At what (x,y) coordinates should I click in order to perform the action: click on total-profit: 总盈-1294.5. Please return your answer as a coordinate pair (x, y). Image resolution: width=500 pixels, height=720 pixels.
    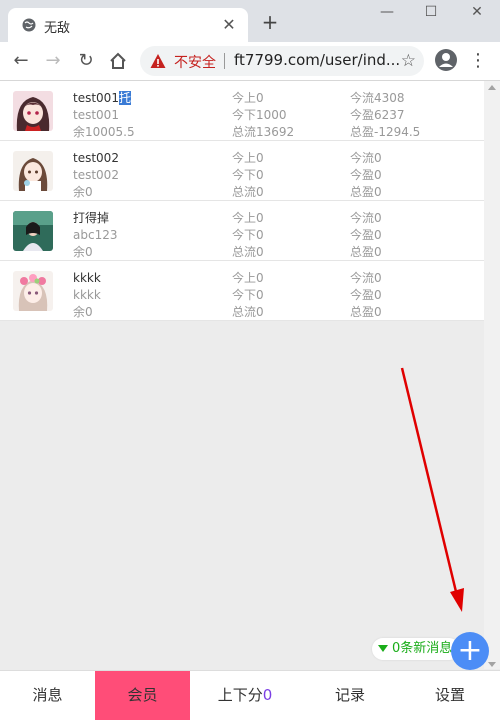
    Looking at the image, I should click on (385, 132).